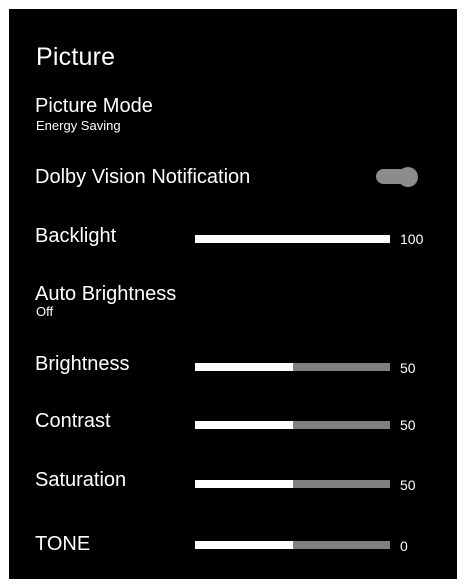  What do you see at coordinates (82, 364) in the screenshot?
I see `brightness-label: Brightness` at bounding box center [82, 364].